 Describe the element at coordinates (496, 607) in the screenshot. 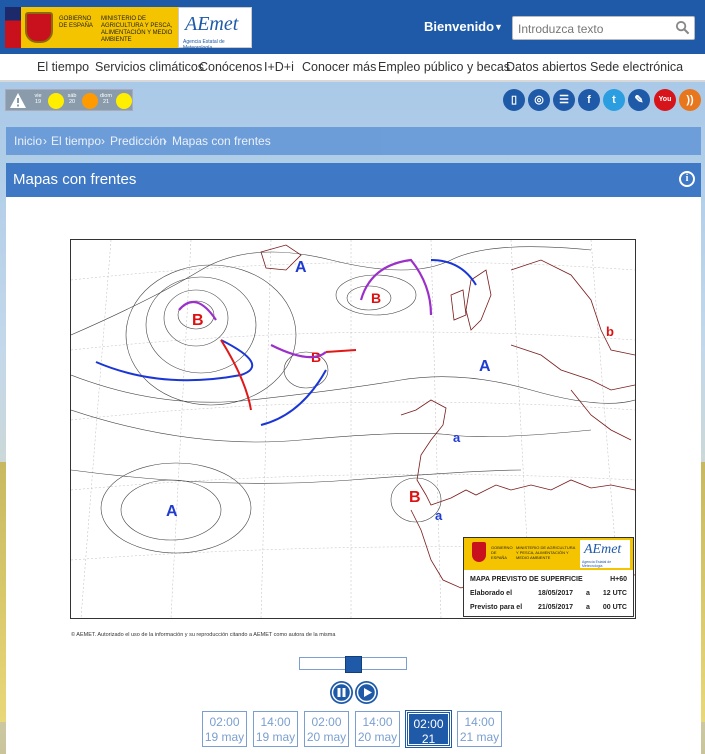

I see `legend-previsto-label: Previsto para el` at that location.